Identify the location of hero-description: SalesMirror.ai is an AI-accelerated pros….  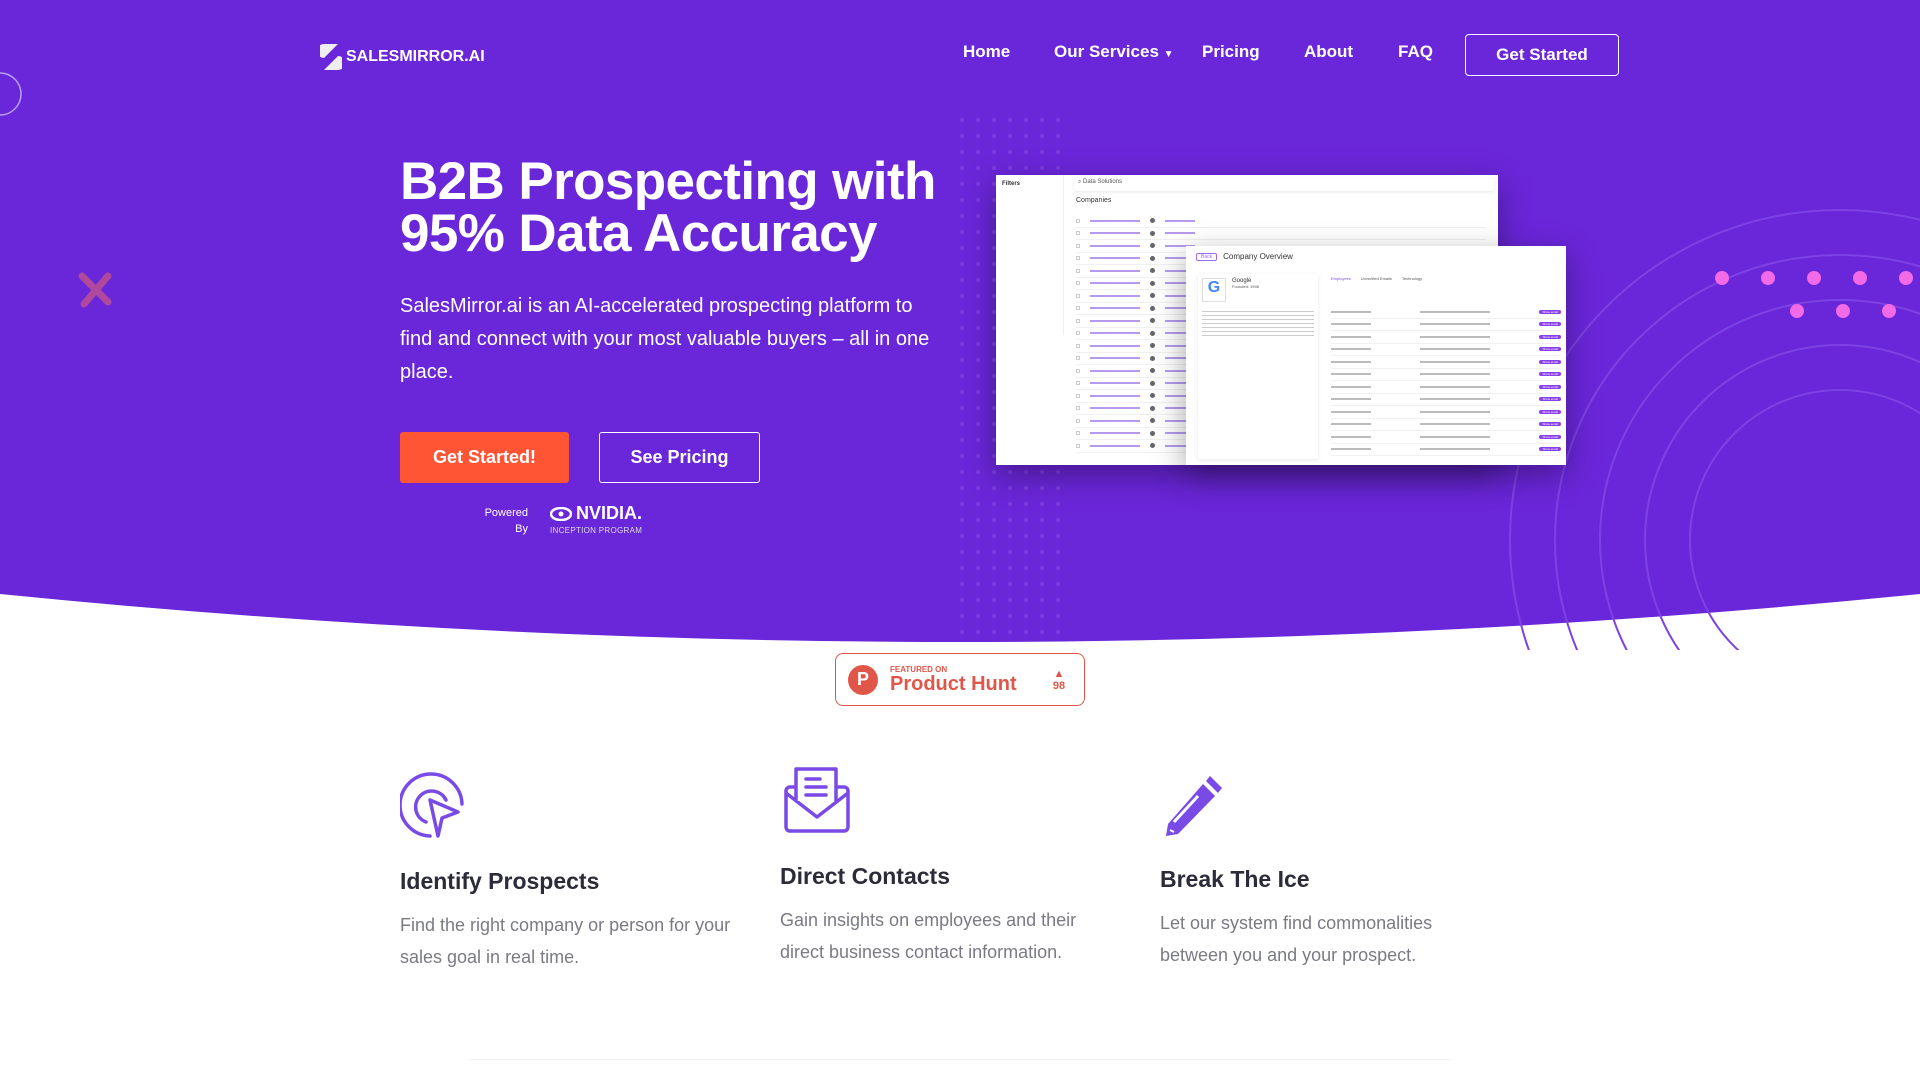
(665, 339).